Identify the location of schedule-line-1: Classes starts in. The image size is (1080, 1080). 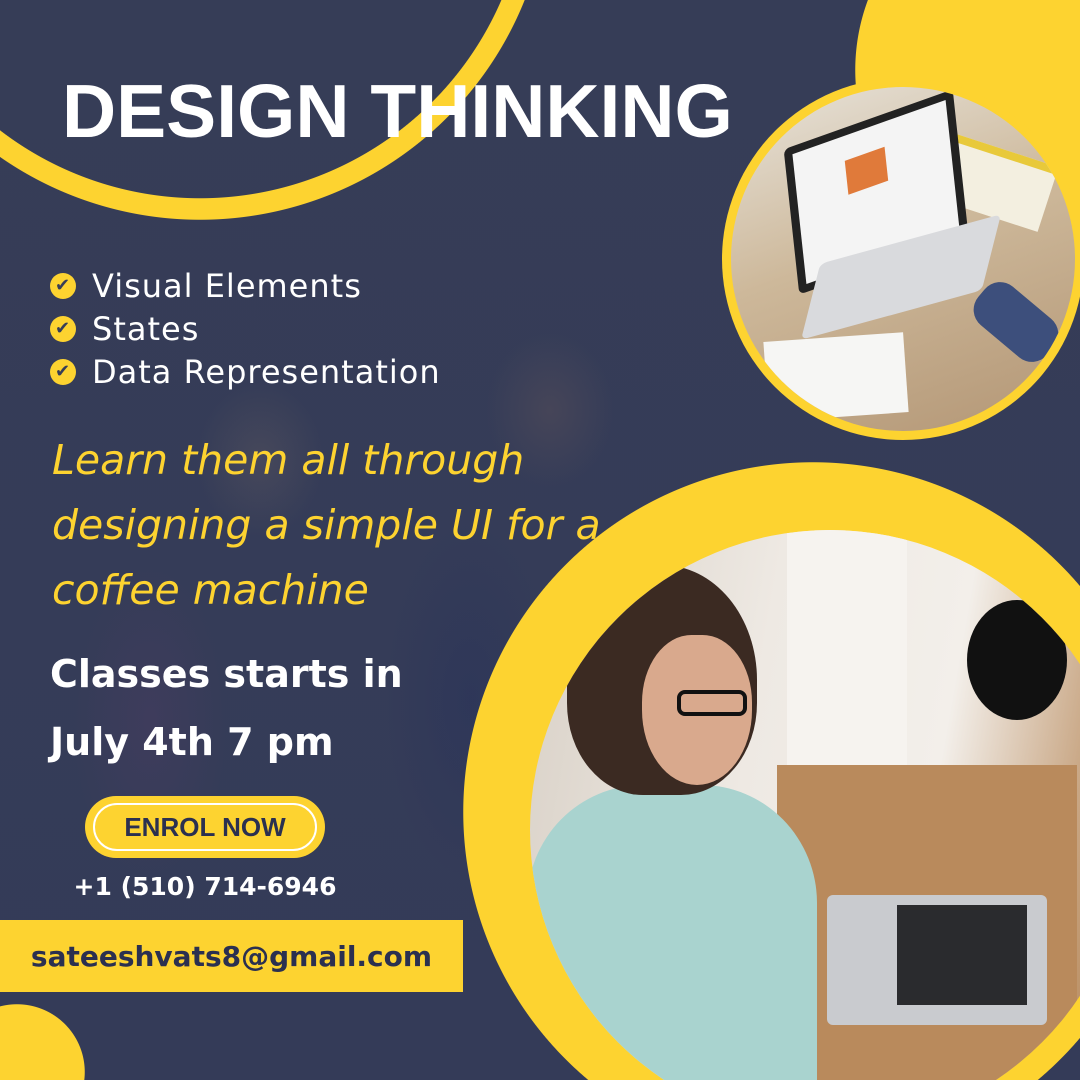
(226, 674).